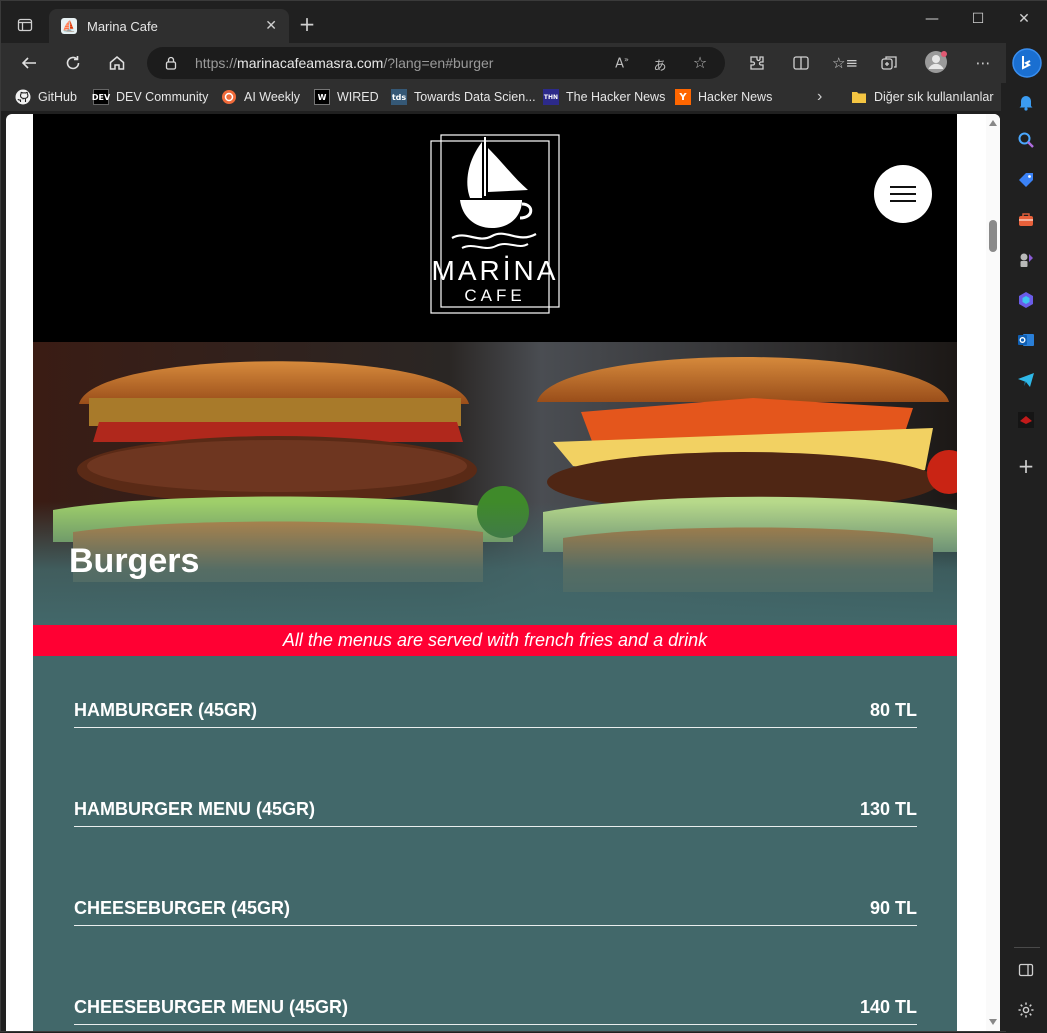 This screenshot has height=1033, width=1047. Describe the element at coordinates (1026, 466) in the screenshot. I see `add-sidebar-app-icon: +` at that location.